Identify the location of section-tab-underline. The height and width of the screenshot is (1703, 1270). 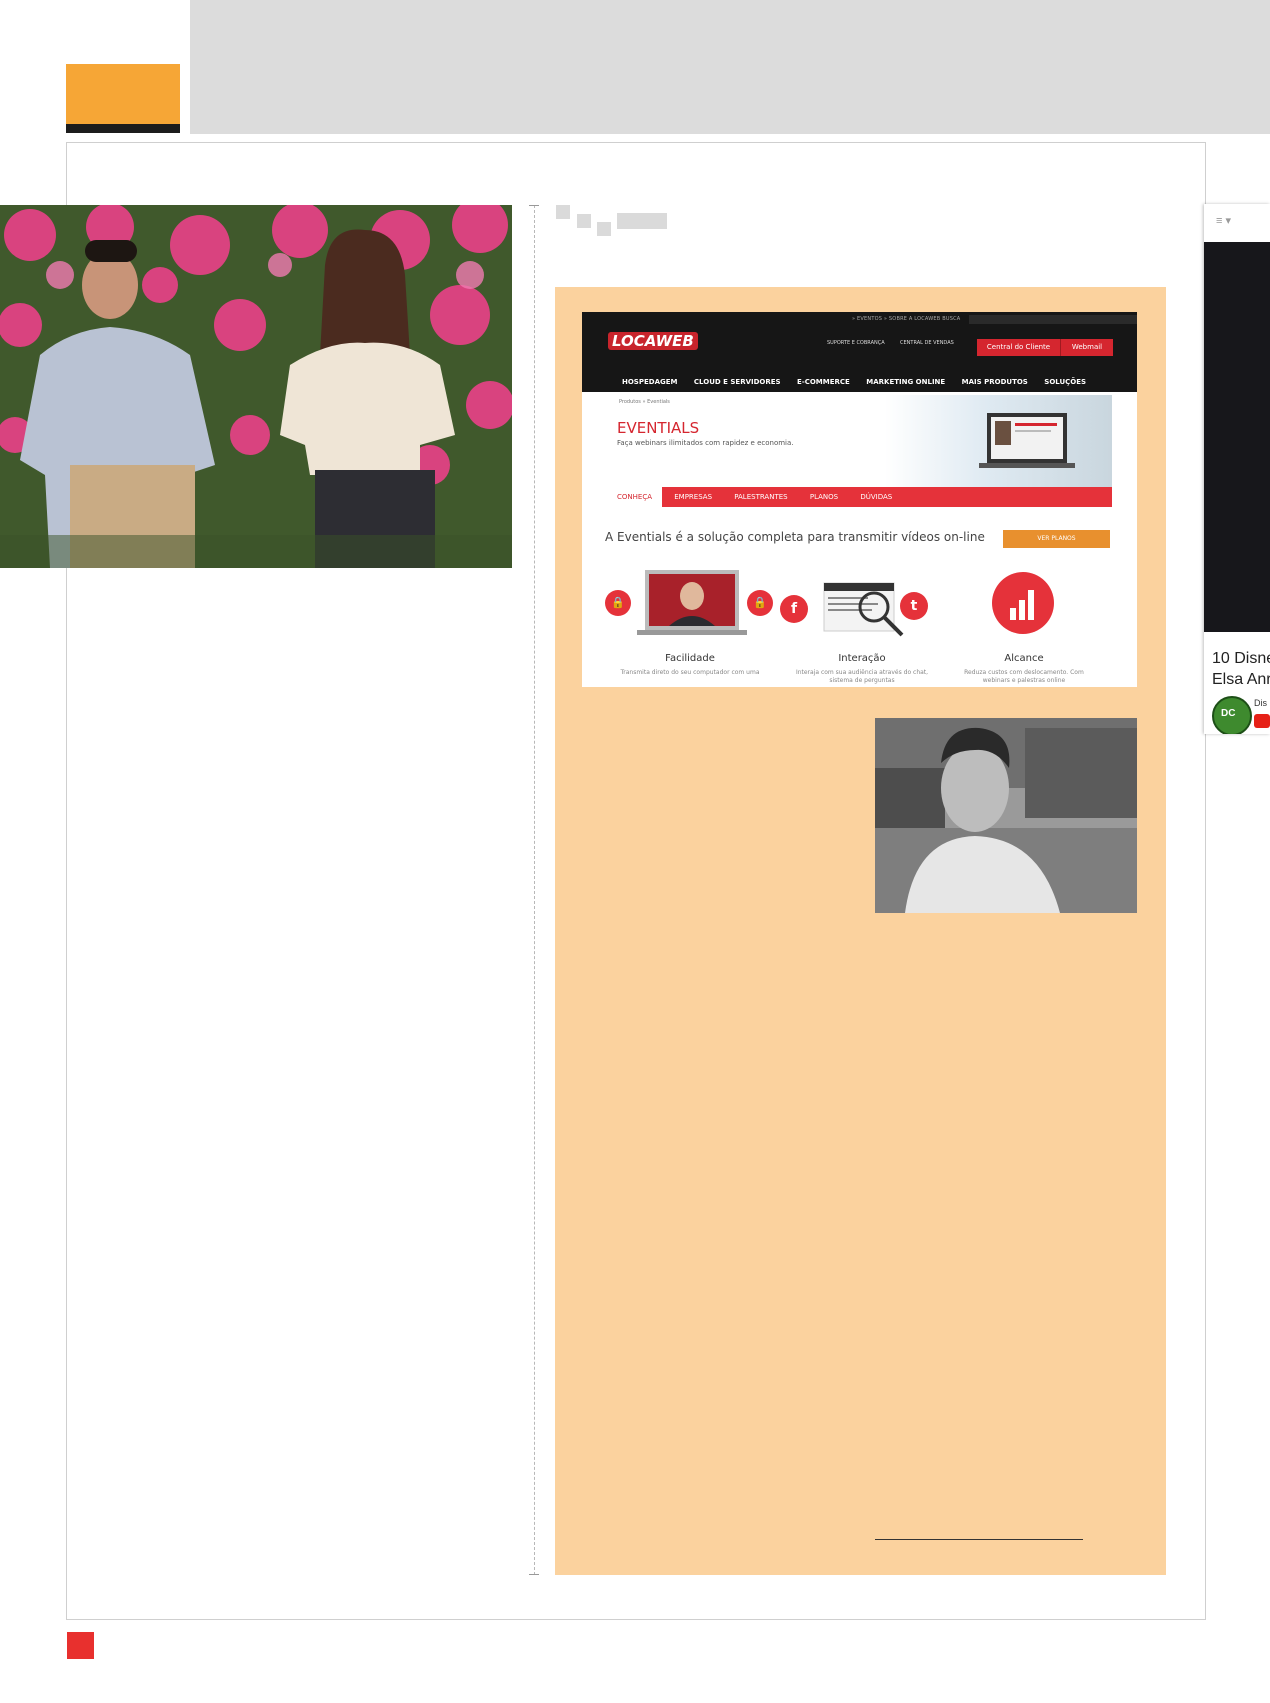
(123, 128).